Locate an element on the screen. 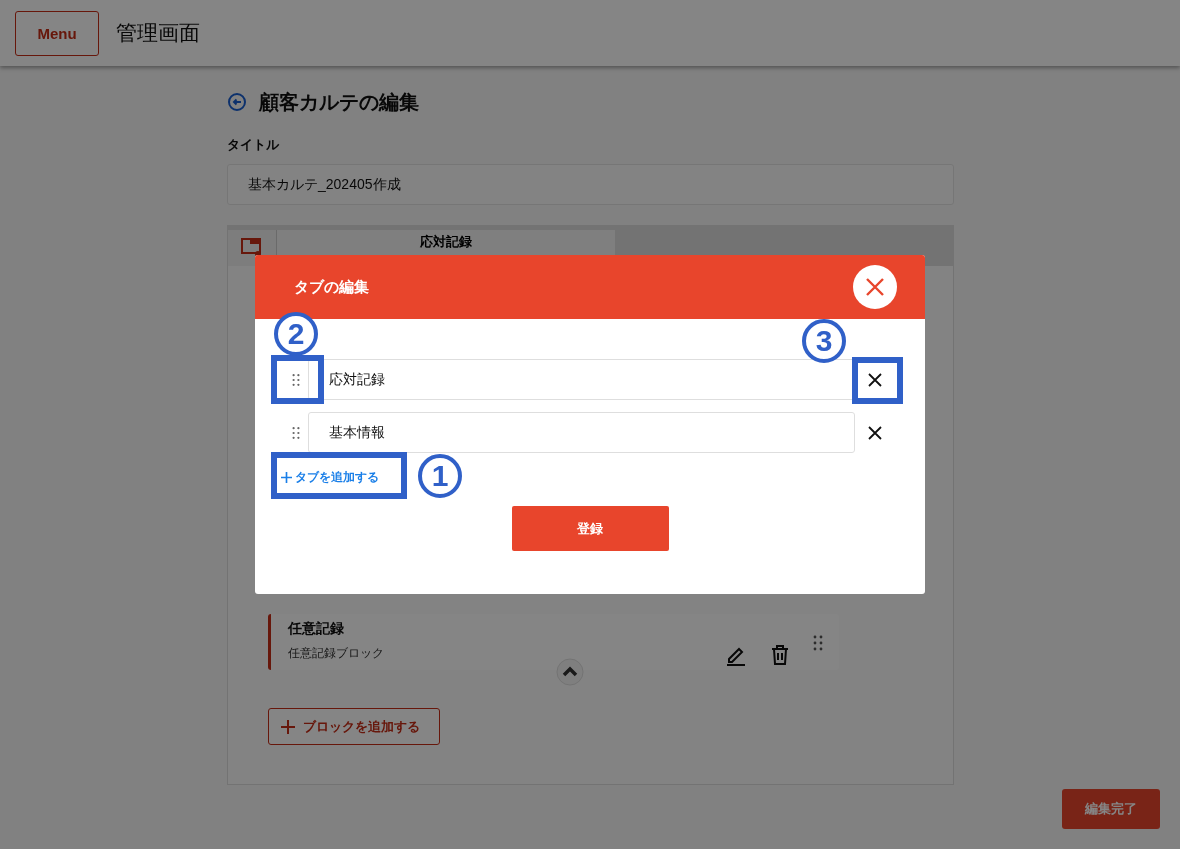 The image size is (1180, 849). finish-button: 編集完了 is located at coordinates (1111, 809).